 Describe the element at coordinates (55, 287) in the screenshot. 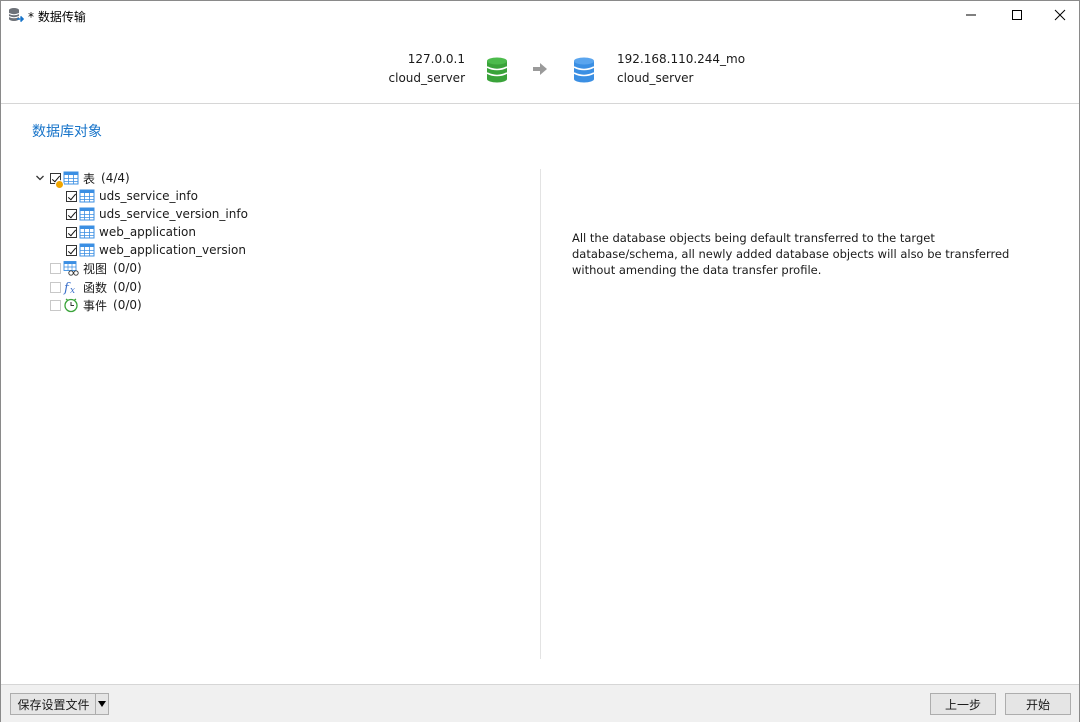

I see `functions-checkbox` at that location.